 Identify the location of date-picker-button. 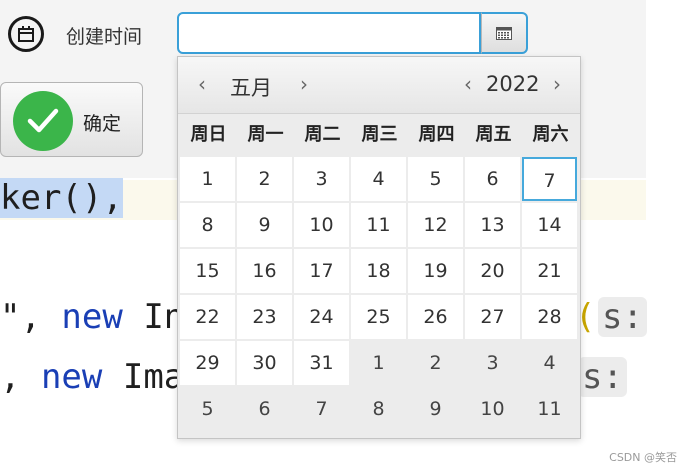
(504, 33).